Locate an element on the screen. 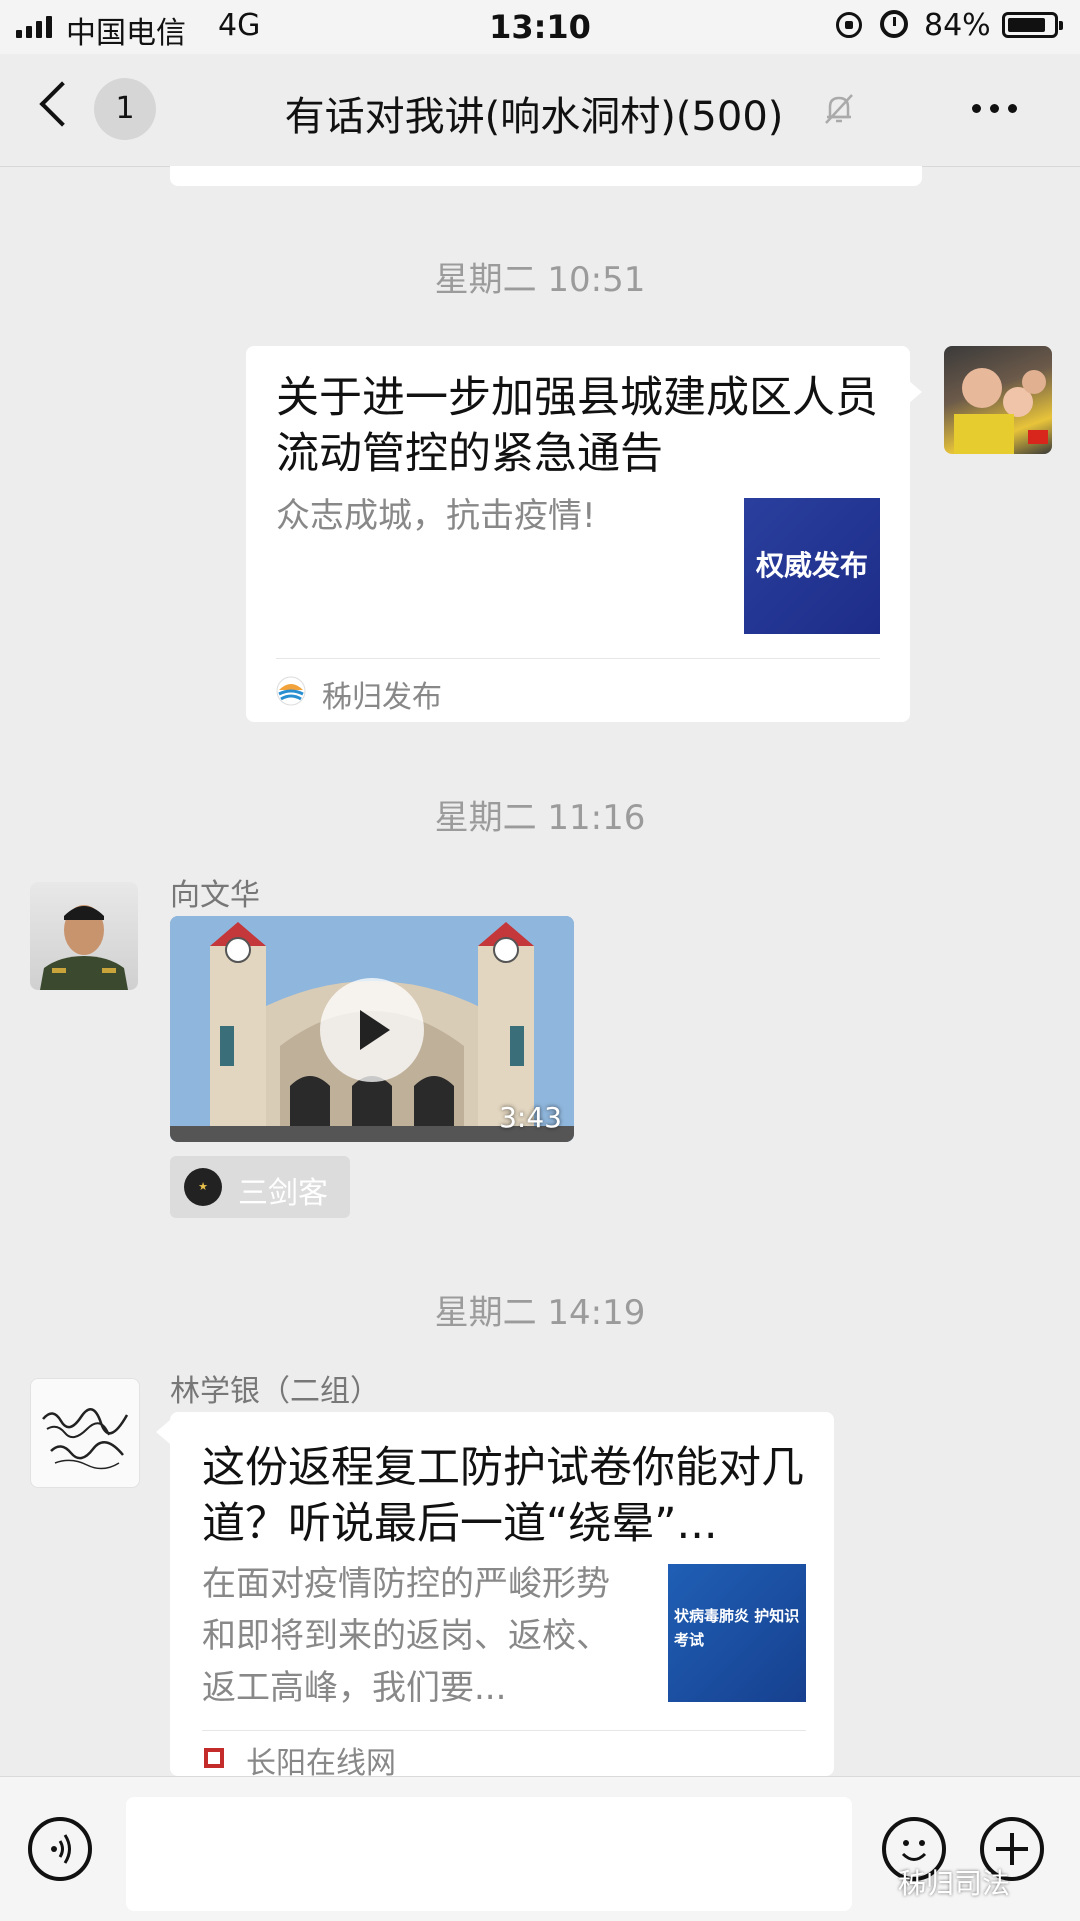 The height and width of the screenshot is (1921, 1080). voice-icon is located at coordinates (61, 1849).